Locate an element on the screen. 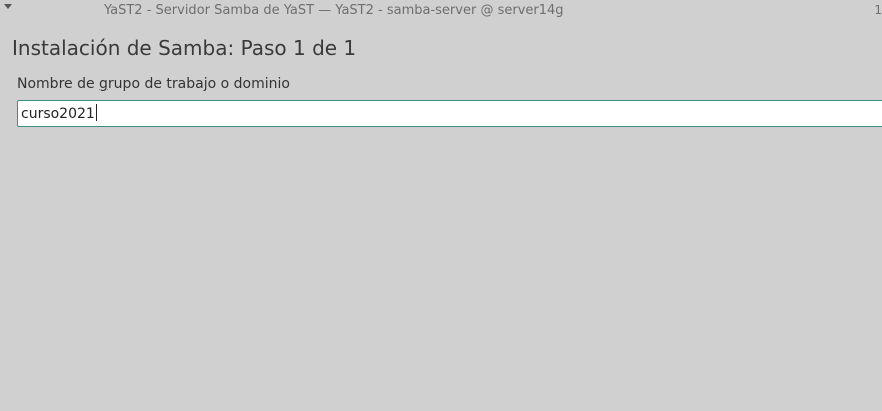 Image resolution: width=882 pixels, height=411 pixels. page-title: Instalación de Samba: Paso 1 de 1 is located at coordinates (184, 48).